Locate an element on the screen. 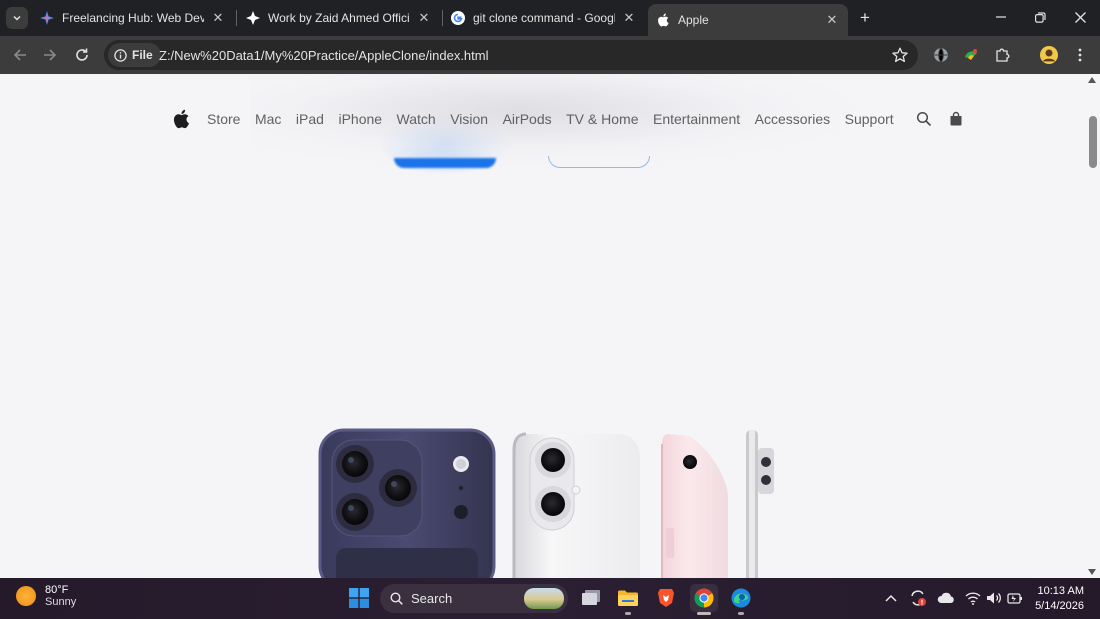 This screenshot has width=1100, height=619. tab-title: Apple is located at coordinates (693, 20).